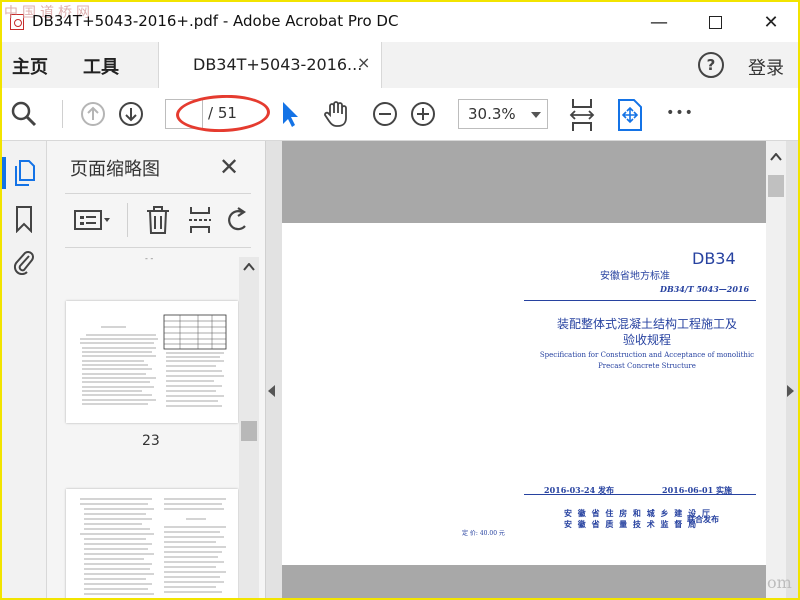 The height and width of the screenshot is (600, 800). I want to click on trash-icon, so click(158, 220).